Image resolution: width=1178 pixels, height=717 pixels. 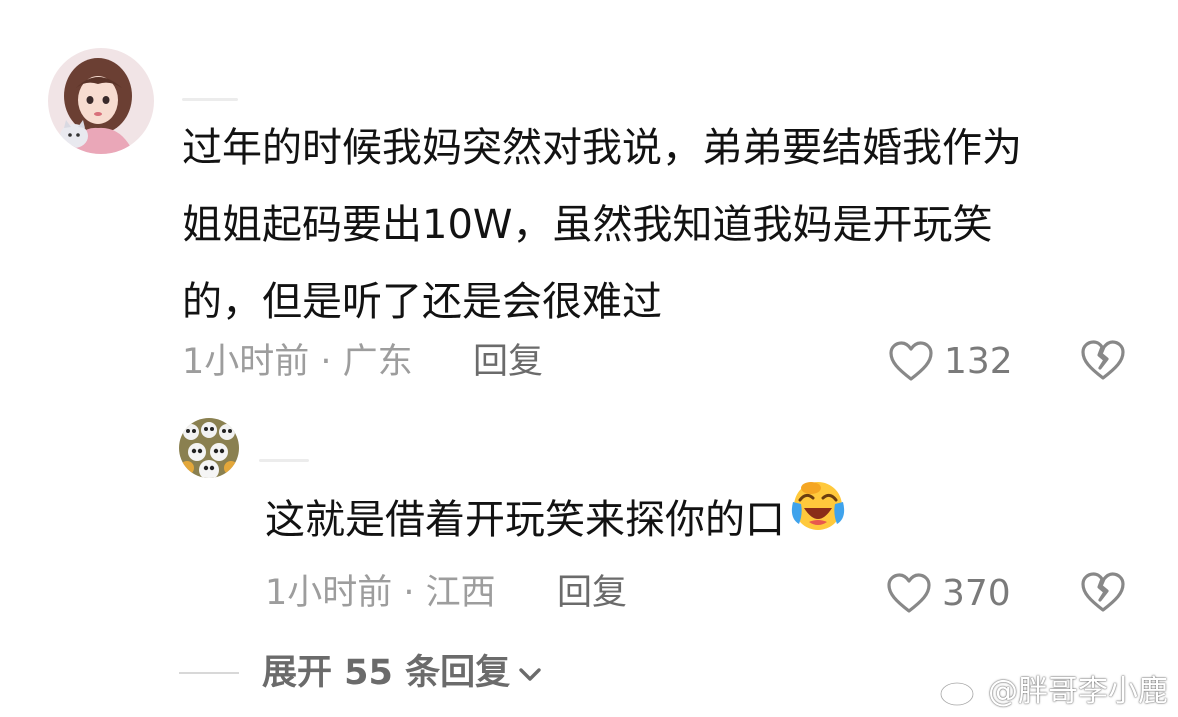 What do you see at coordinates (818, 518) in the screenshot?
I see `laughing-crying-emoji-icon` at bounding box center [818, 518].